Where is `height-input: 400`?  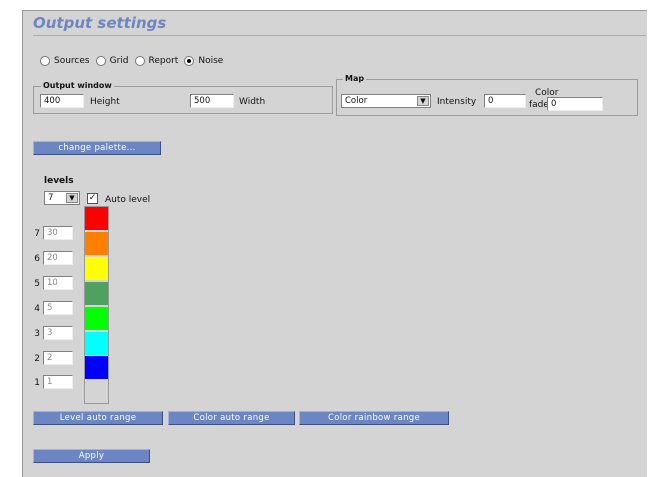
height-input: 400 is located at coordinates (62, 101).